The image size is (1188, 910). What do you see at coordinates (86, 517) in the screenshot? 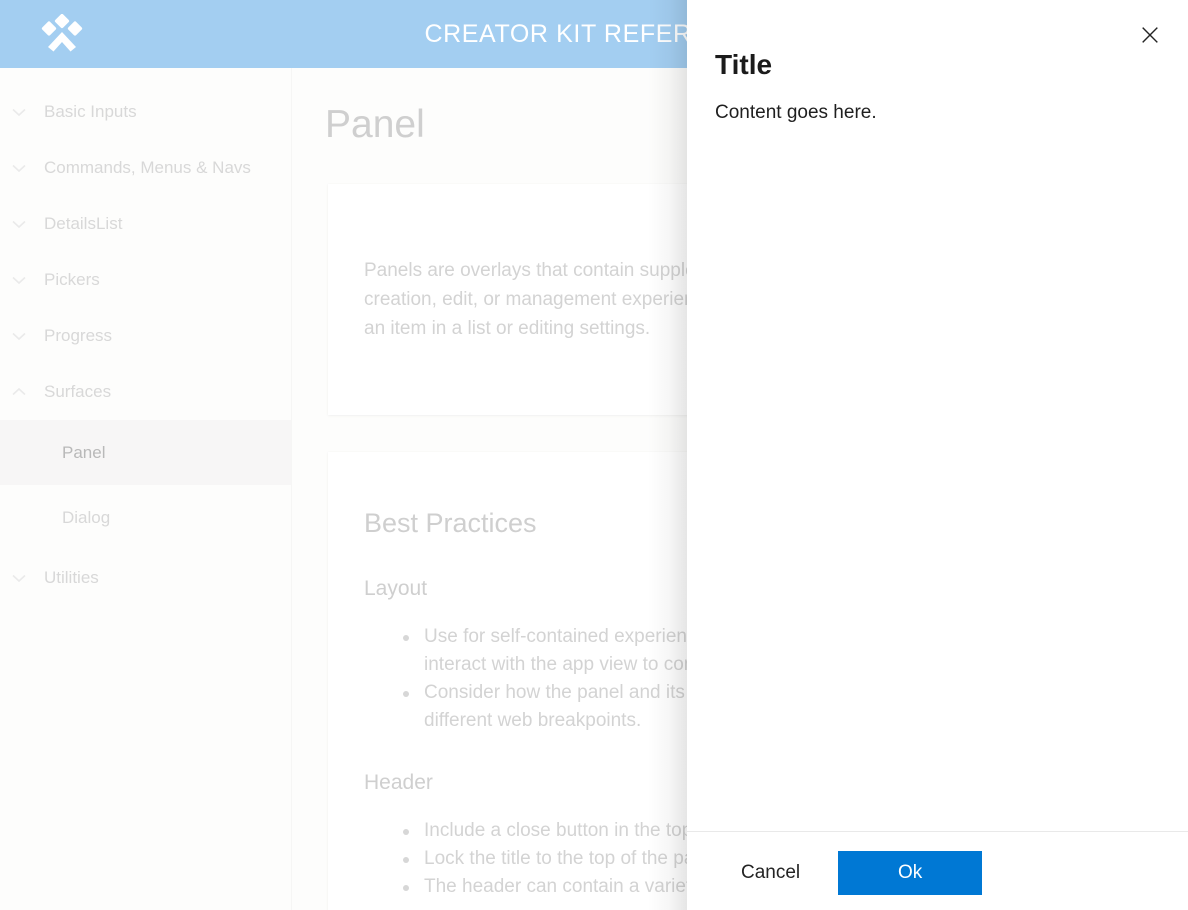
I see `sidebar-item-label: Dialog` at bounding box center [86, 517].